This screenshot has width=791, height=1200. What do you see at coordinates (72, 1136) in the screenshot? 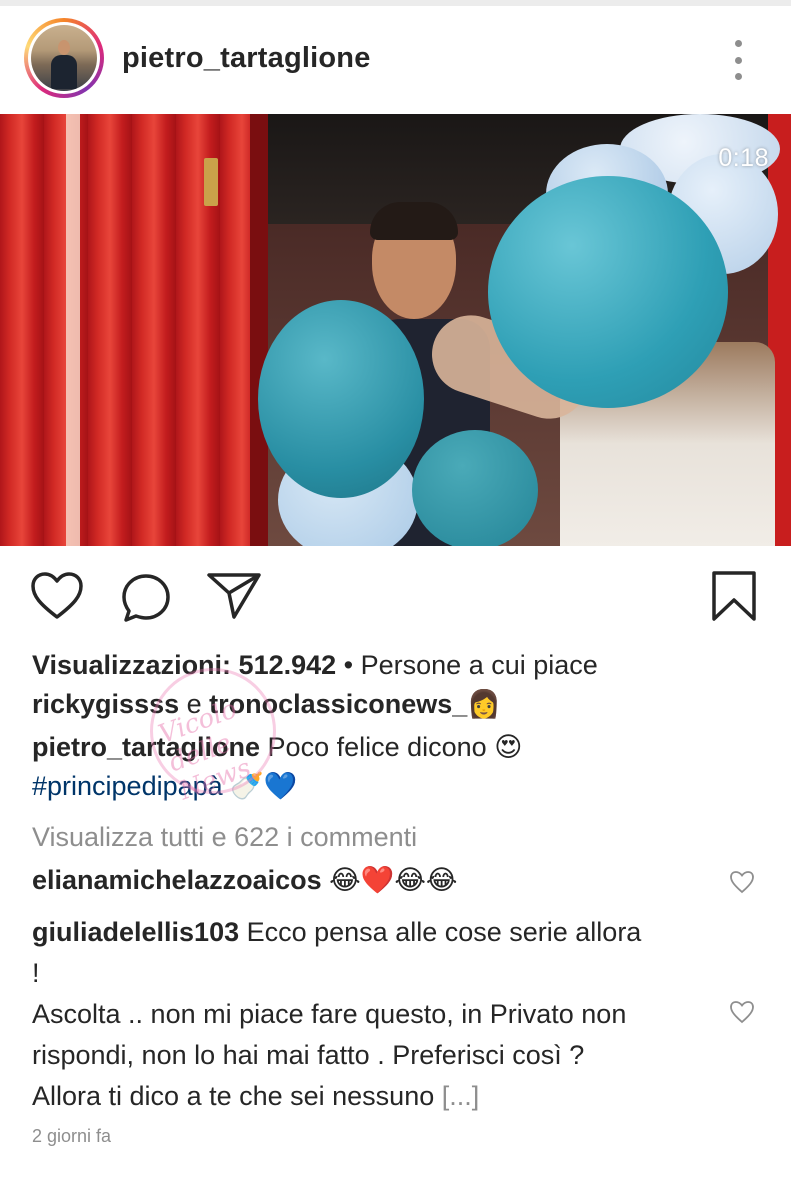
I see `post-time-ago: 2 giorni fa` at bounding box center [72, 1136].